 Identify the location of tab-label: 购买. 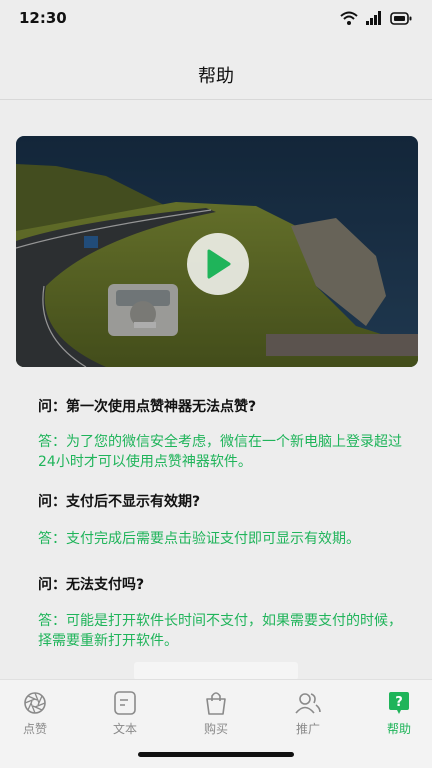
(215, 729).